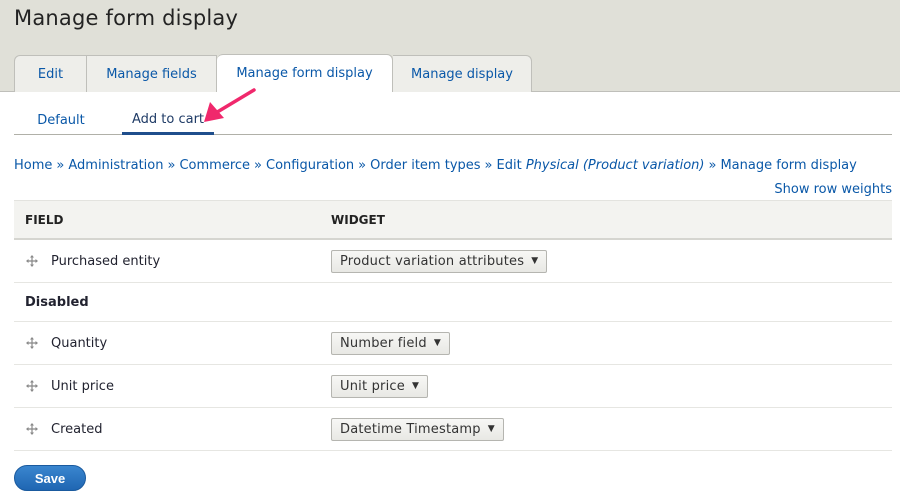  What do you see at coordinates (50, 478) in the screenshot?
I see `save-button: Save` at bounding box center [50, 478].